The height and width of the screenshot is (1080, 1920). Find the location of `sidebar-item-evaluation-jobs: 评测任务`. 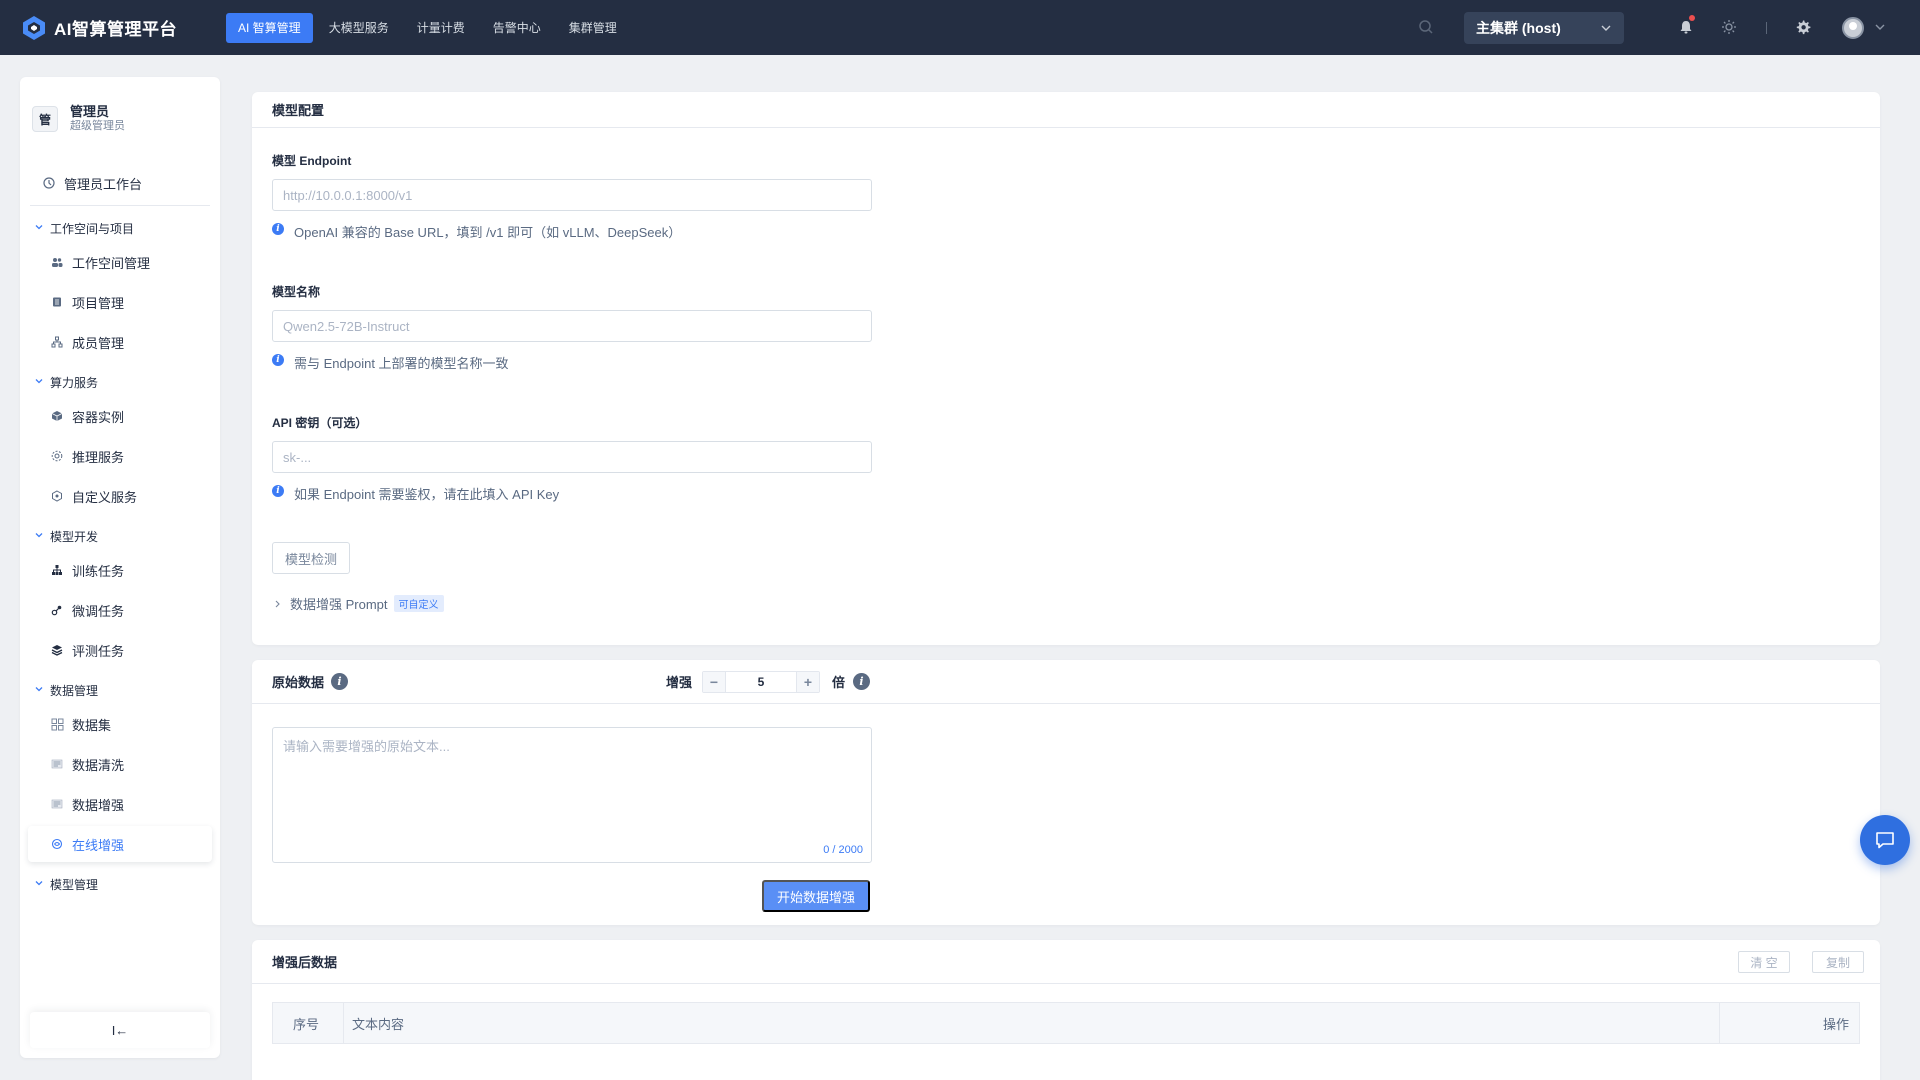

sidebar-item-evaluation-jobs: 评测任务 is located at coordinates (120, 650).